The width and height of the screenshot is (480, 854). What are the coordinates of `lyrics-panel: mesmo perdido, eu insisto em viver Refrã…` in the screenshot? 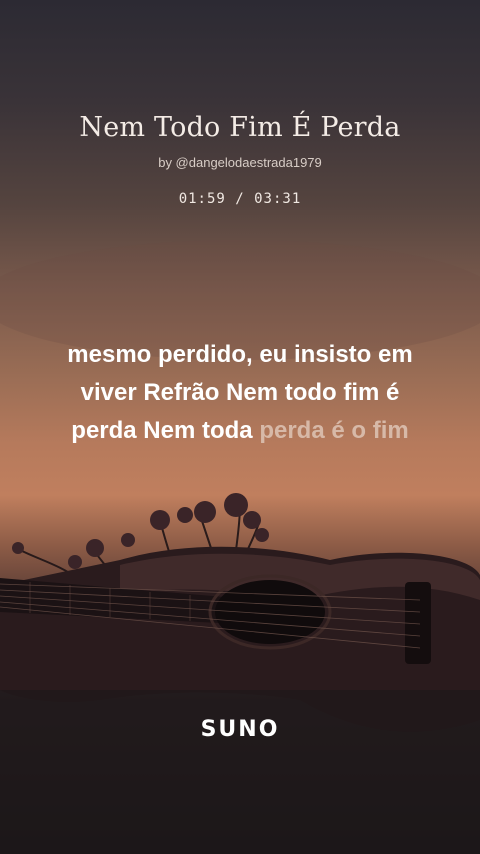 It's located at (240, 393).